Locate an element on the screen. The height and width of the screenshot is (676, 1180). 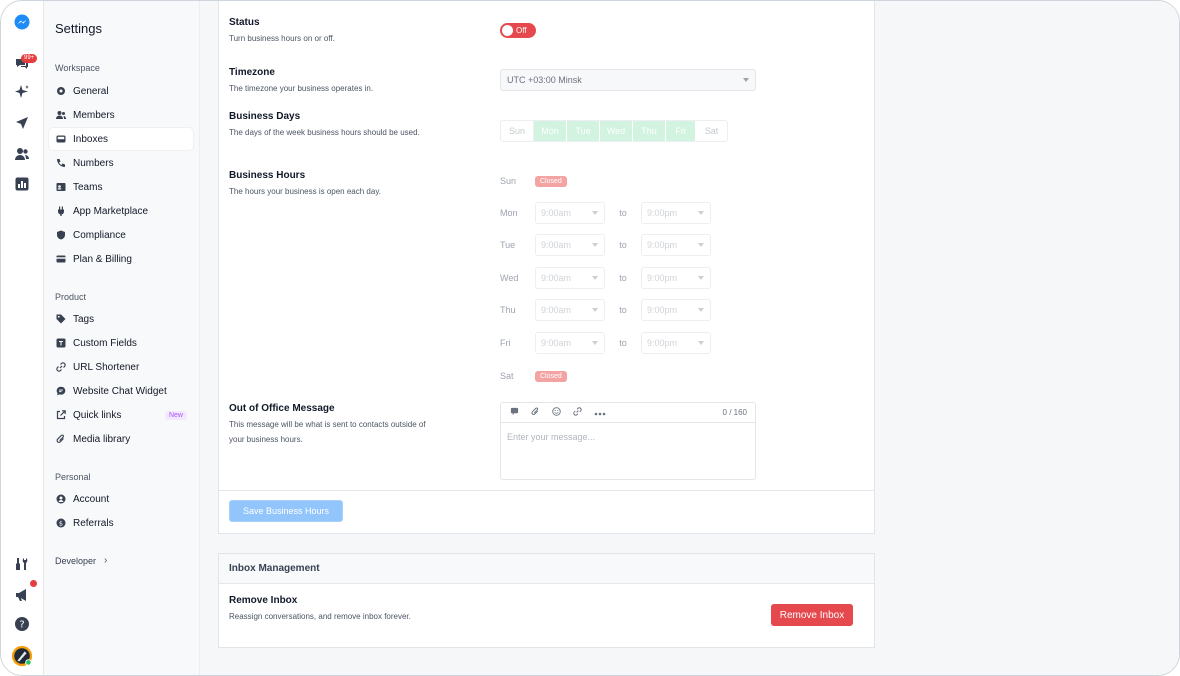
sidebar-item-plan-billing: Plan & Billing is located at coordinates (121, 259).